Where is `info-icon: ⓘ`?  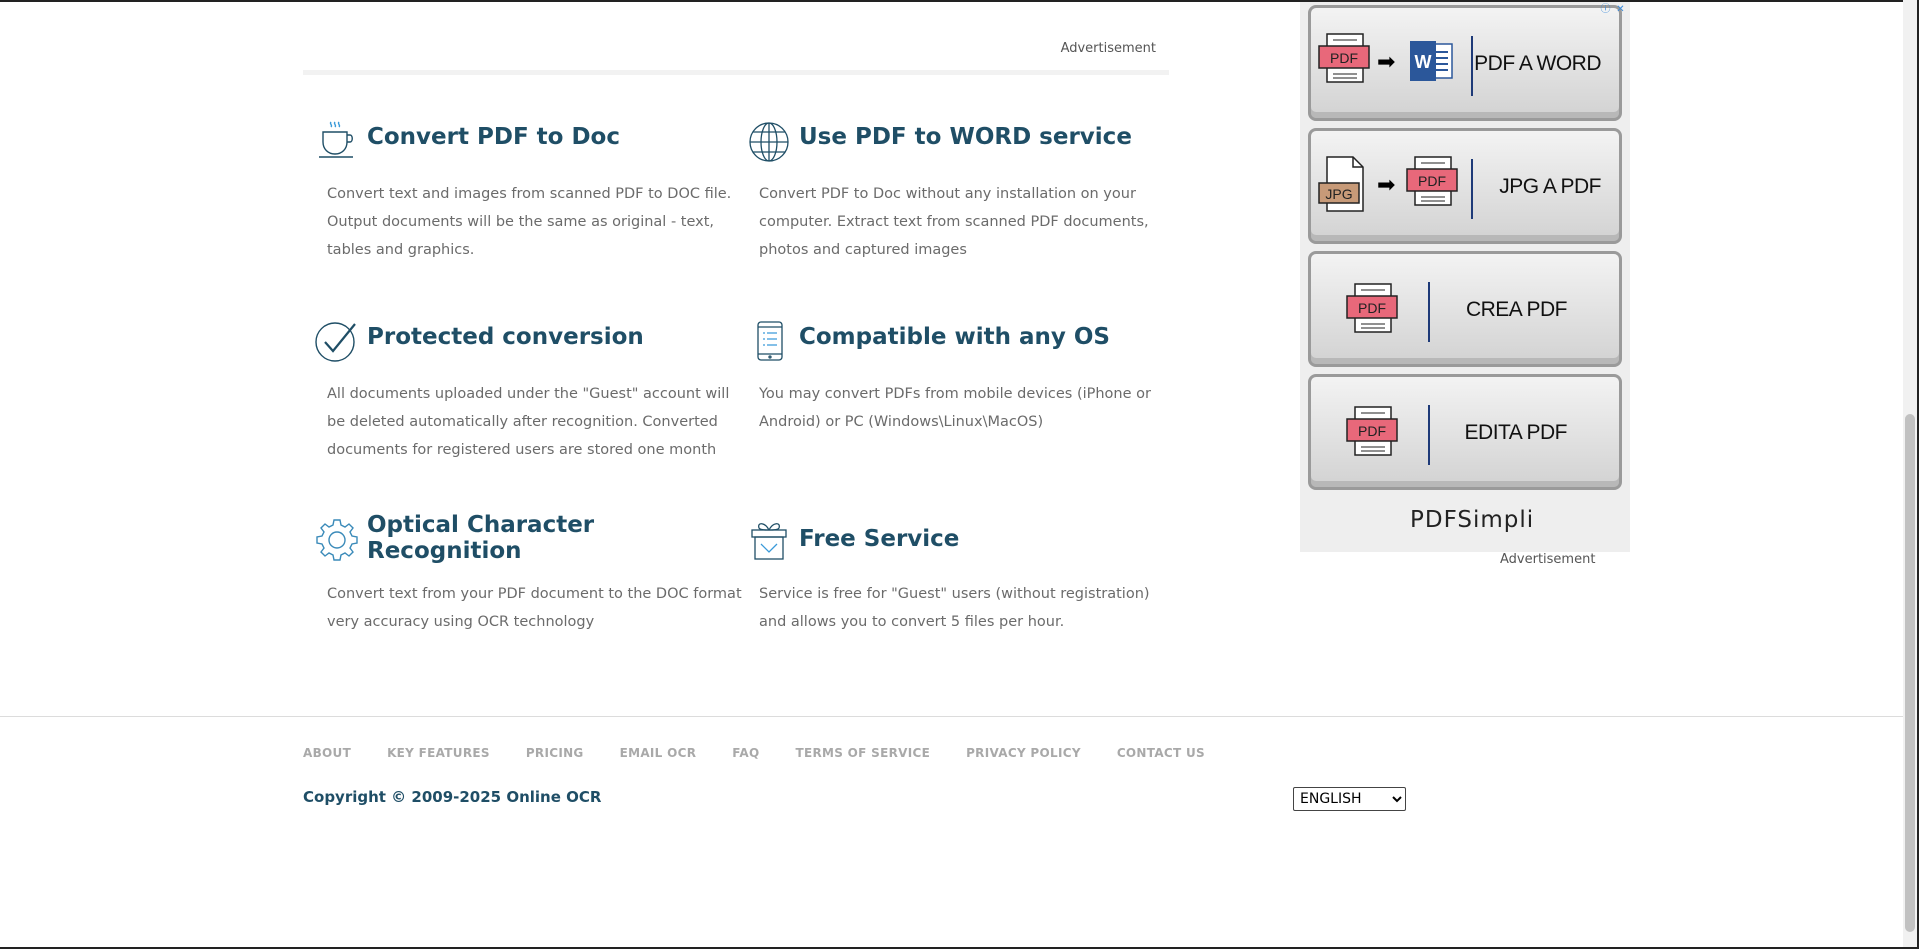
info-icon: ⓘ is located at coordinates (1605, 9).